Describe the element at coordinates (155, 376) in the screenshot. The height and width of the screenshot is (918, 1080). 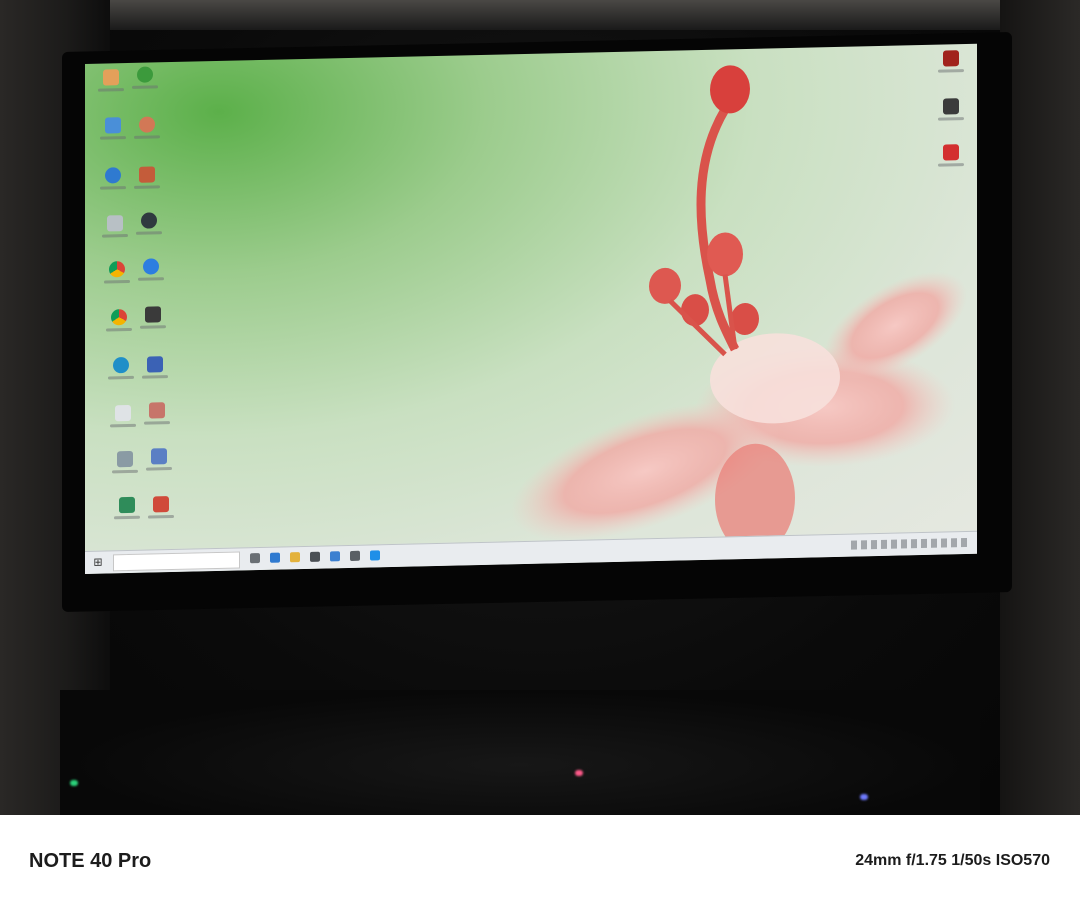
I see `monitor-icon` at that location.